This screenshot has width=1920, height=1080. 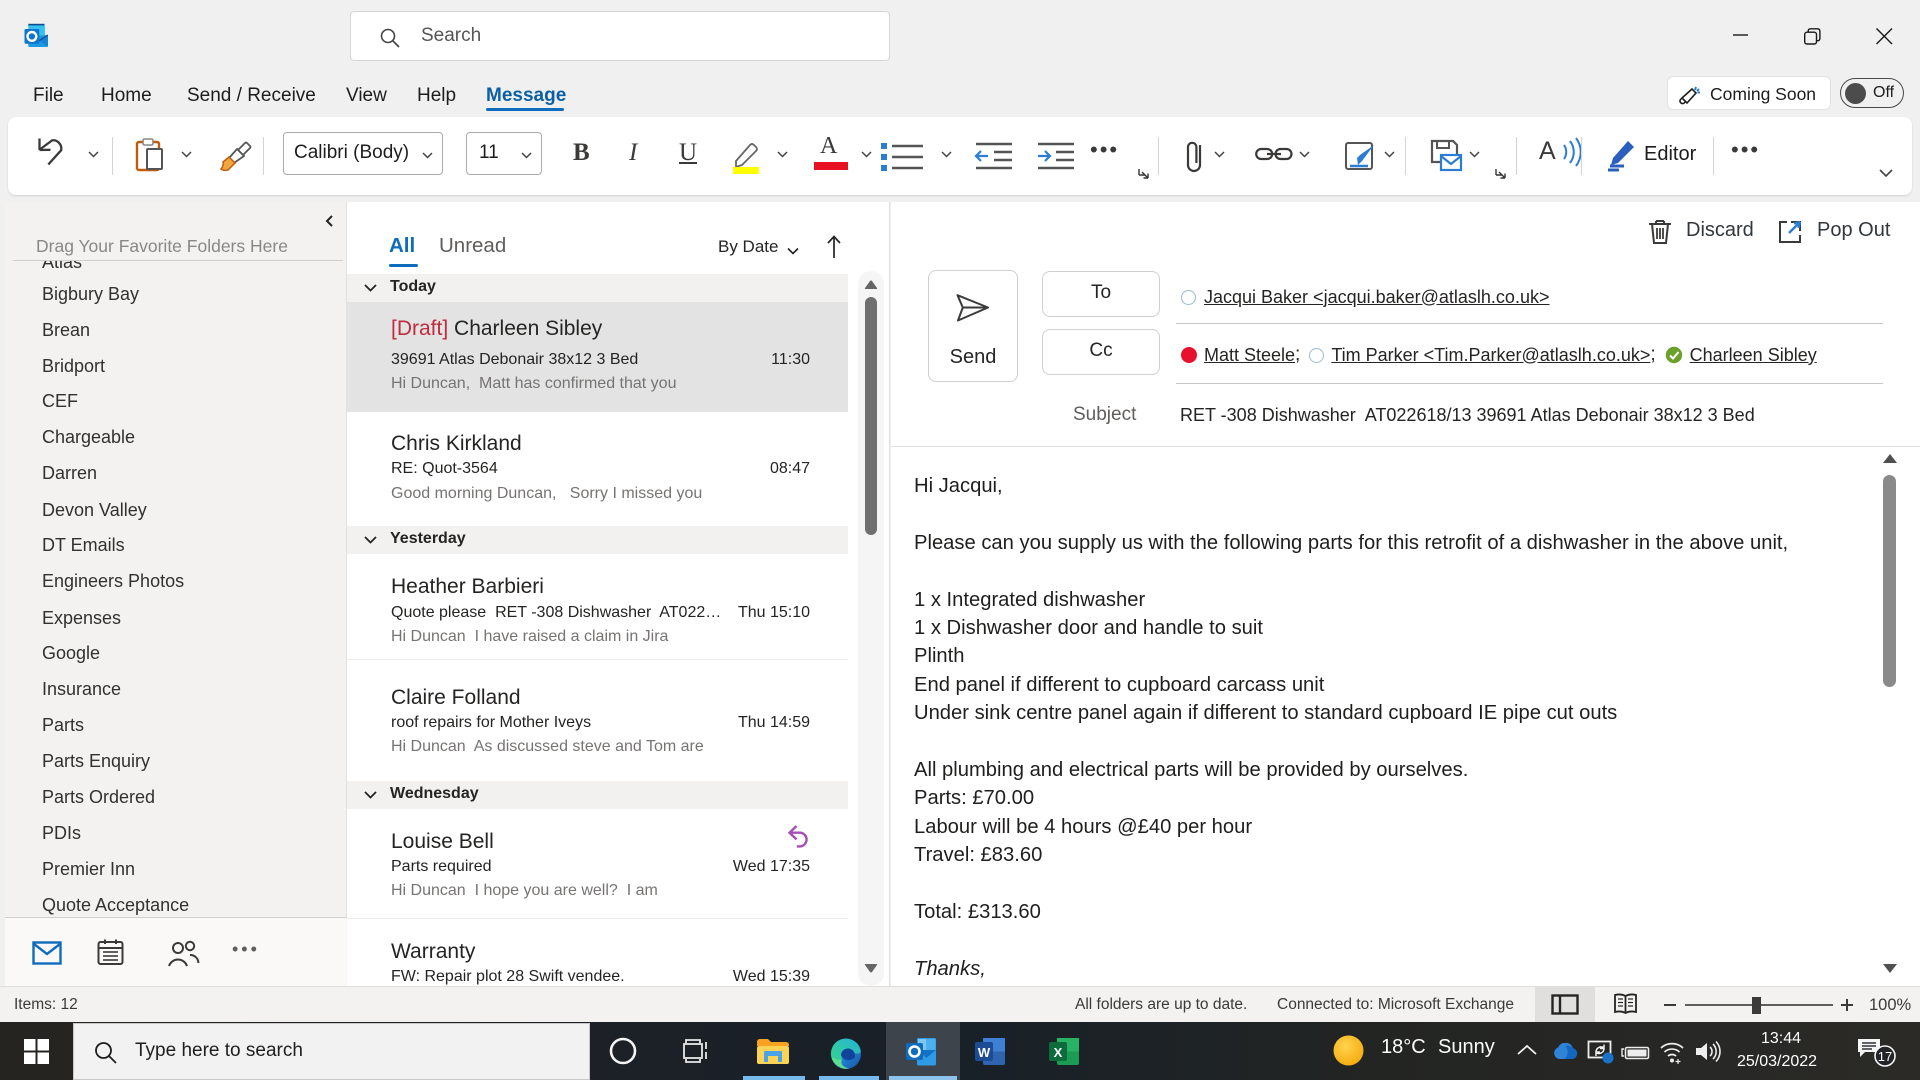 I want to click on svg-text: 17, so click(x=1885, y=1056).